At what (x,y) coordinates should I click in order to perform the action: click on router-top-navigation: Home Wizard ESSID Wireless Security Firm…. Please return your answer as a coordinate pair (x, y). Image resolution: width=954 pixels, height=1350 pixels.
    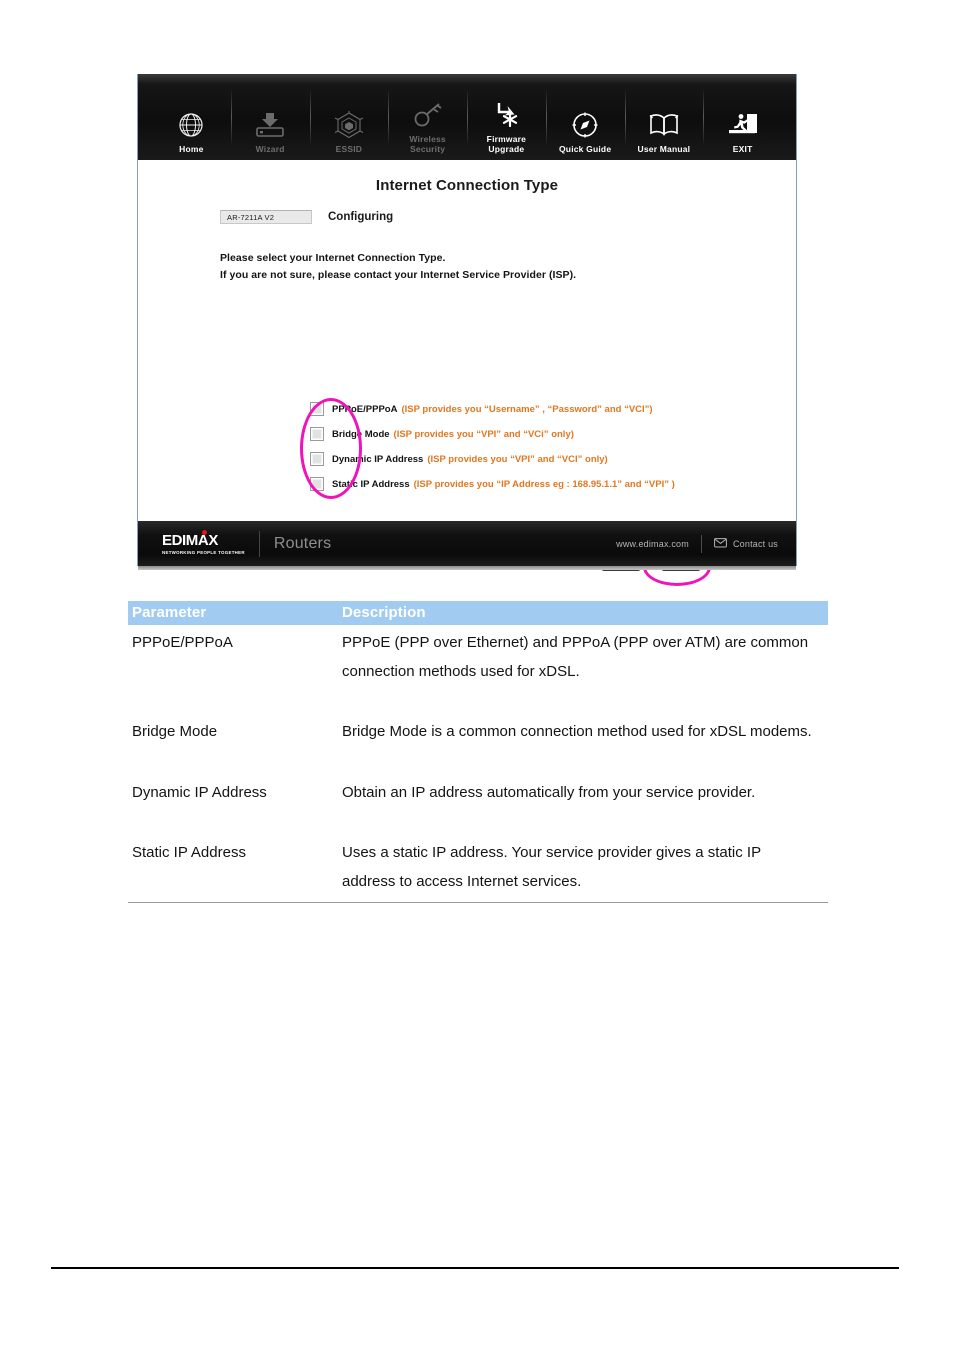
    Looking at the image, I should click on (467, 119).